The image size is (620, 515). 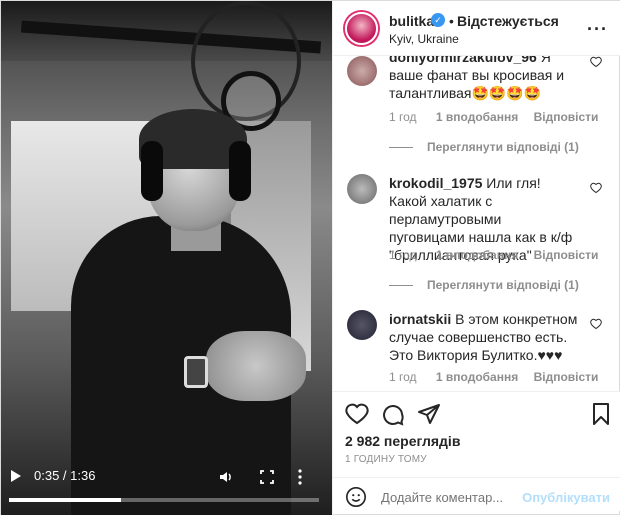 What do you see at coordinates (65, 475) in the screenshot?
I see `video-time: 0:35 / 1:36` at bounding box center [65, 475].